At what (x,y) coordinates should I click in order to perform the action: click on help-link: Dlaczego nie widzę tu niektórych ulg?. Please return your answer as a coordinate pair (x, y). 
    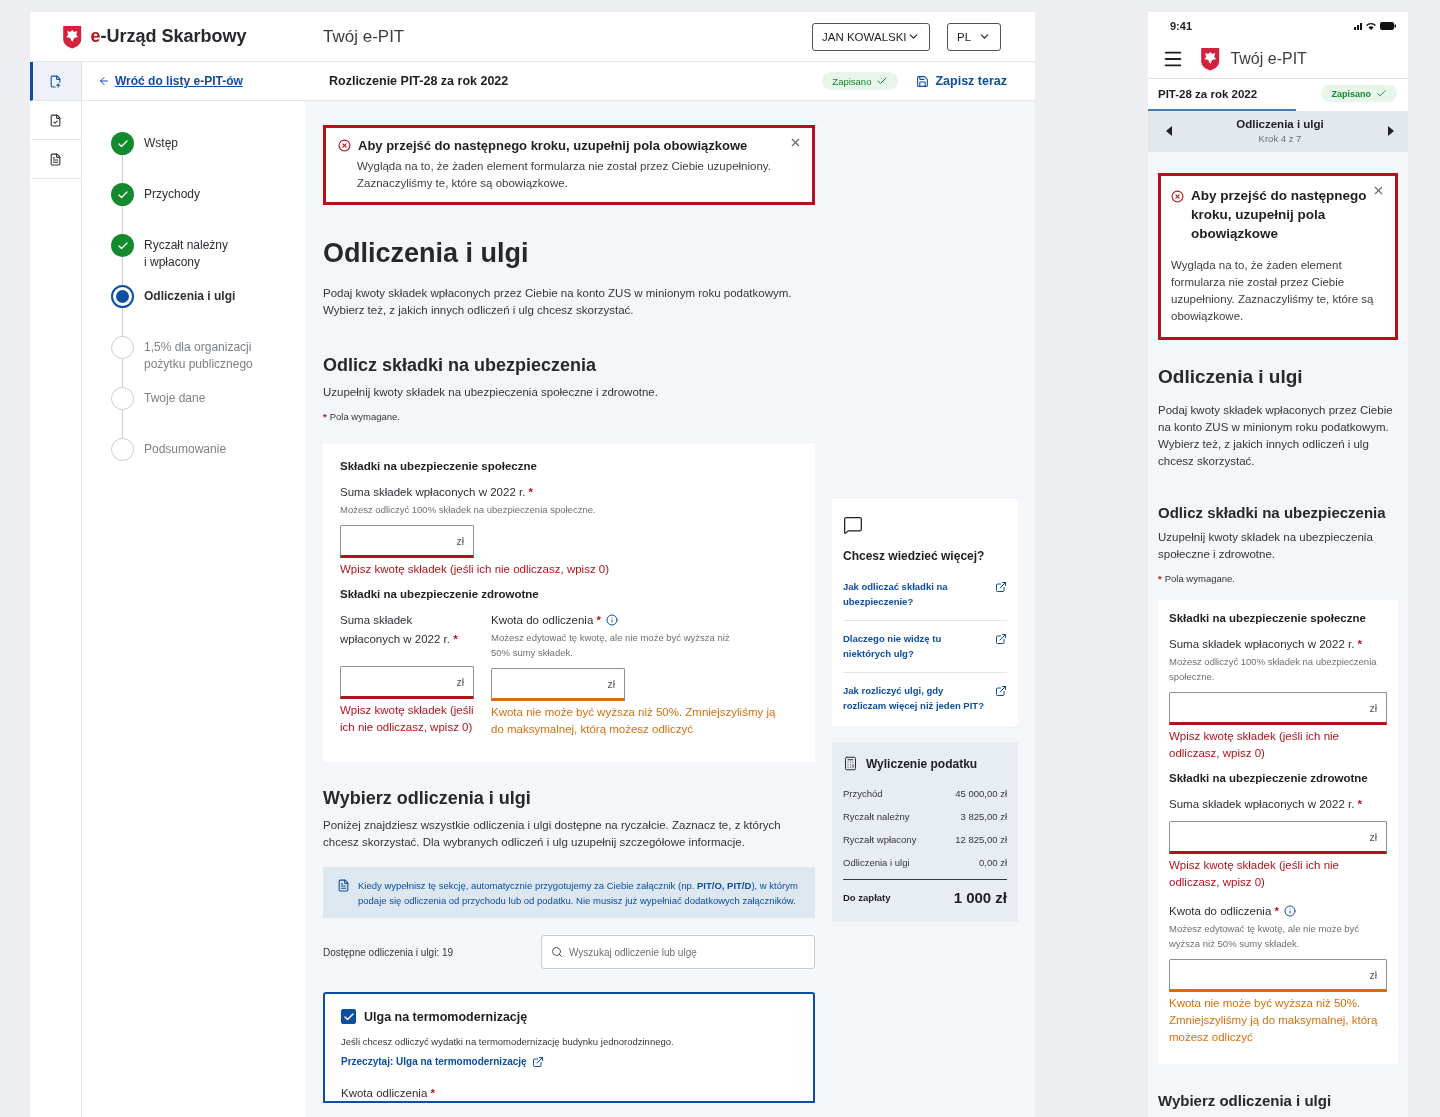
    Looking at the image, I should click on (925, 646).